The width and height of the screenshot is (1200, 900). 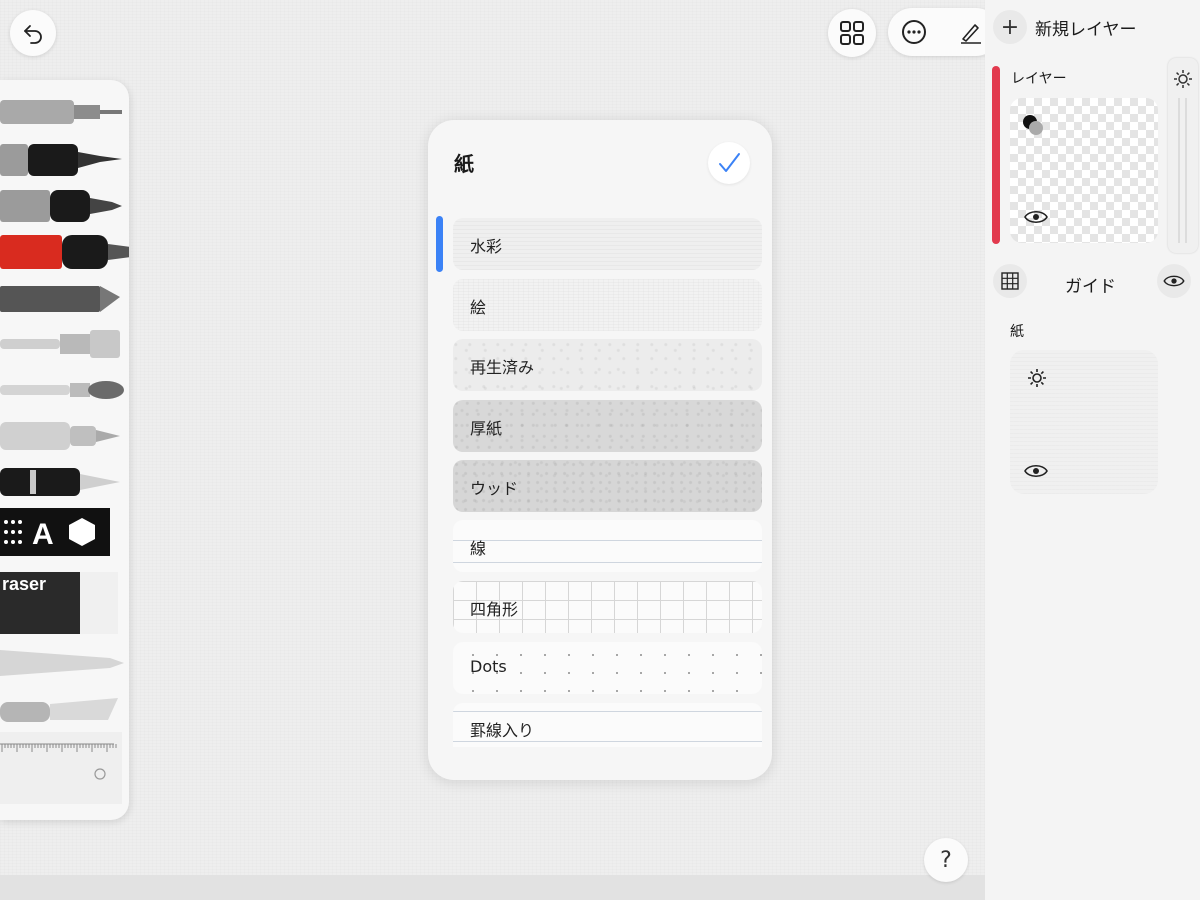 I want to click on tool-rail: A raser, so click(x=64, y=450).